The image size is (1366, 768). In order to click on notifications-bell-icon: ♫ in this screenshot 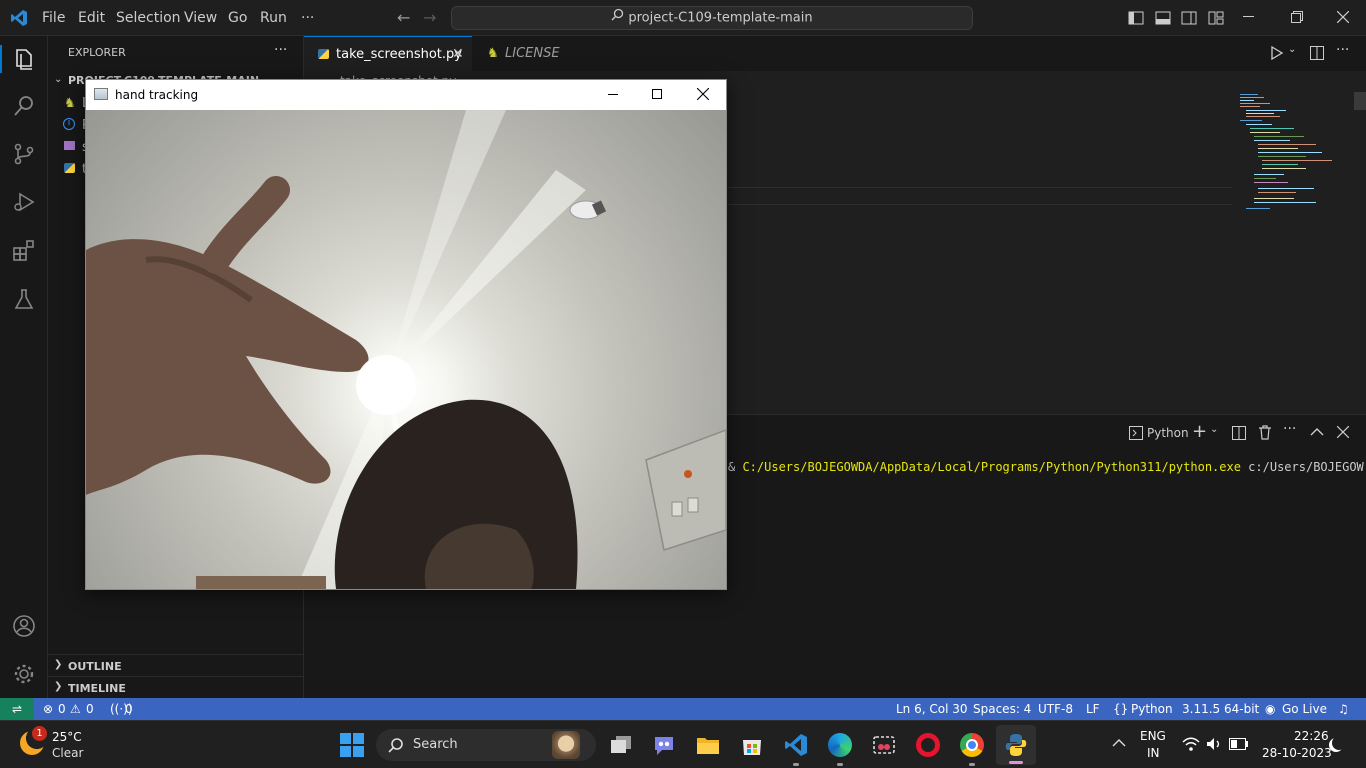, I will do `click(1343, 709)`.